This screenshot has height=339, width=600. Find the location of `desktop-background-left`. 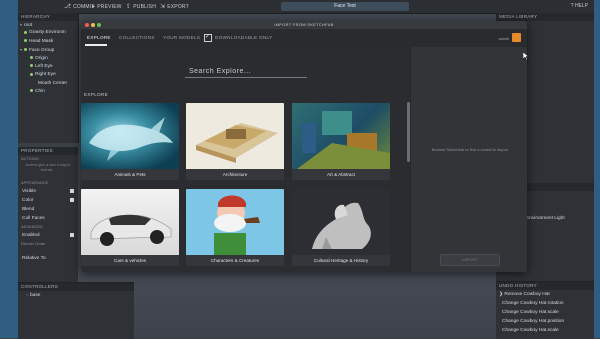

desktop-background-left is located at coordinates (9, 169).